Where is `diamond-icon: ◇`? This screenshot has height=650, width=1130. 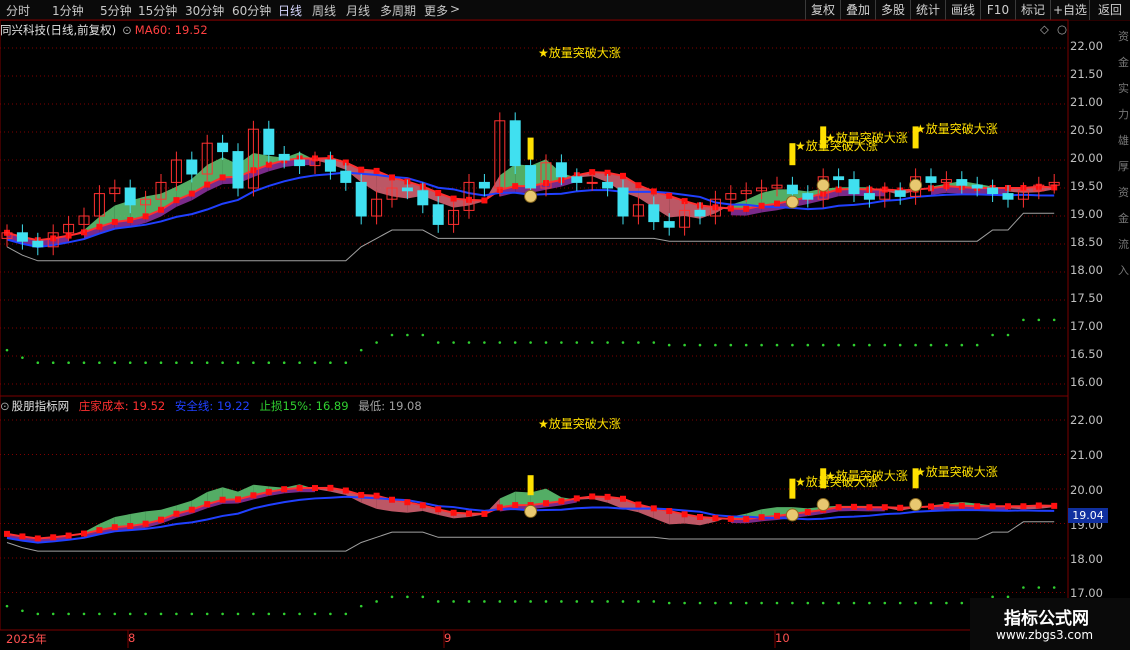 diamond-icon: ◇ is located at coordinates (1044, 29).